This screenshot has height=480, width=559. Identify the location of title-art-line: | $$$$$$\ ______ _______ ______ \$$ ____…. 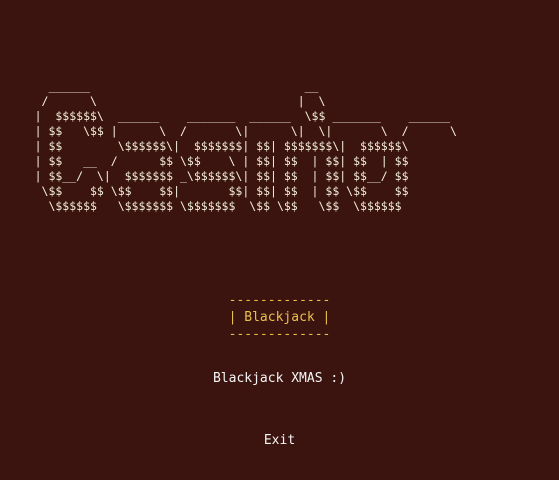
(225, 116).